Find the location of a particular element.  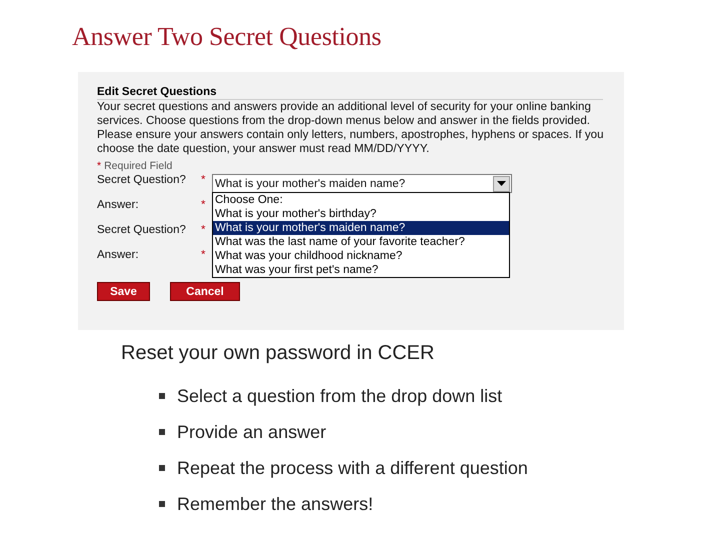

dropdown-option: What is your mother's birthday? is located at coordinates (361, 214).